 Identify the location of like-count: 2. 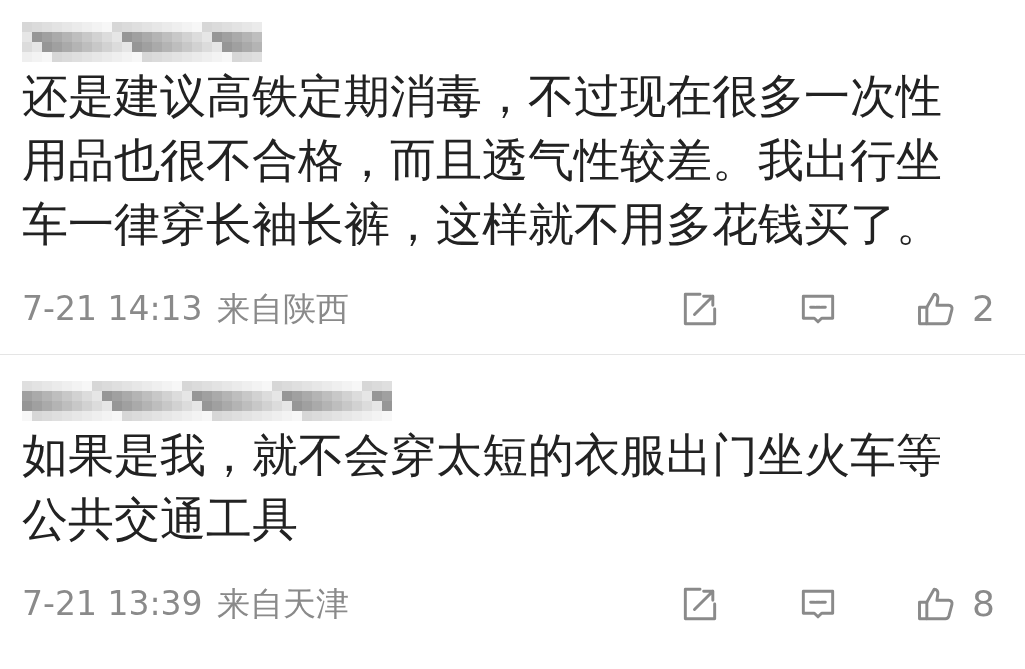
(983, 309).